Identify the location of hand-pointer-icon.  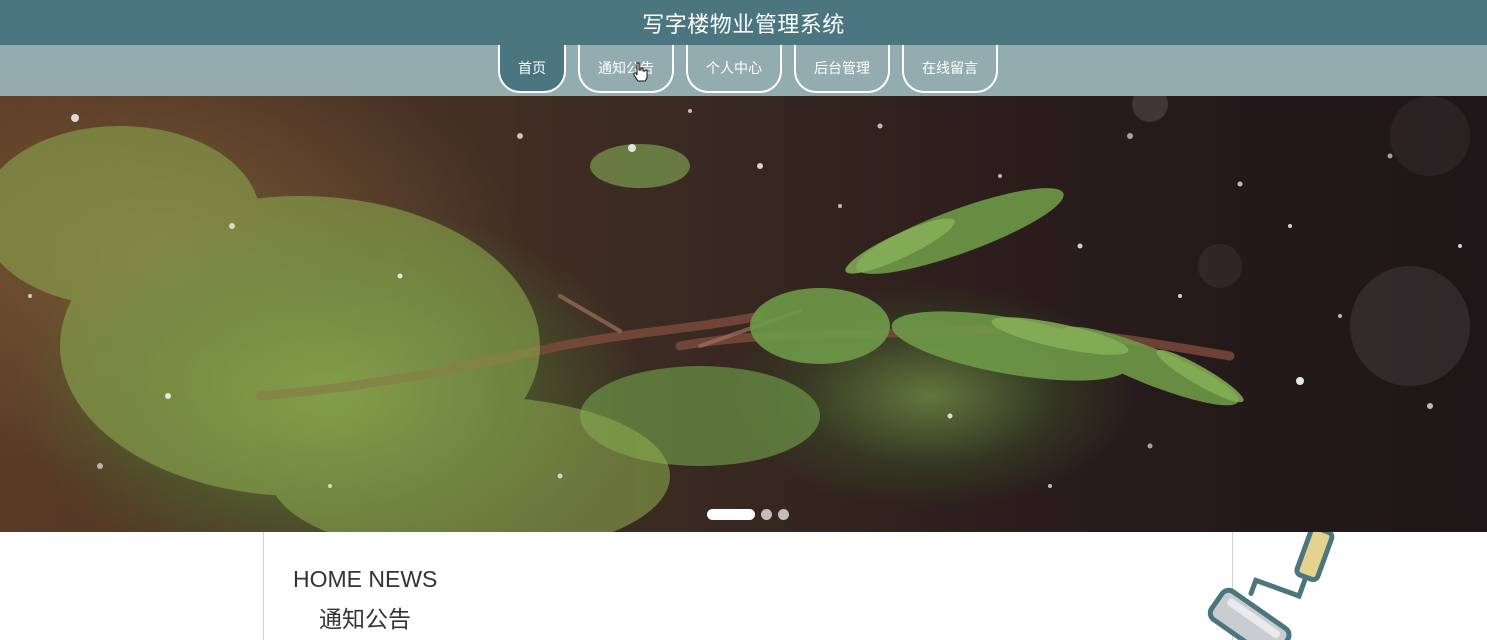
(640, 72).